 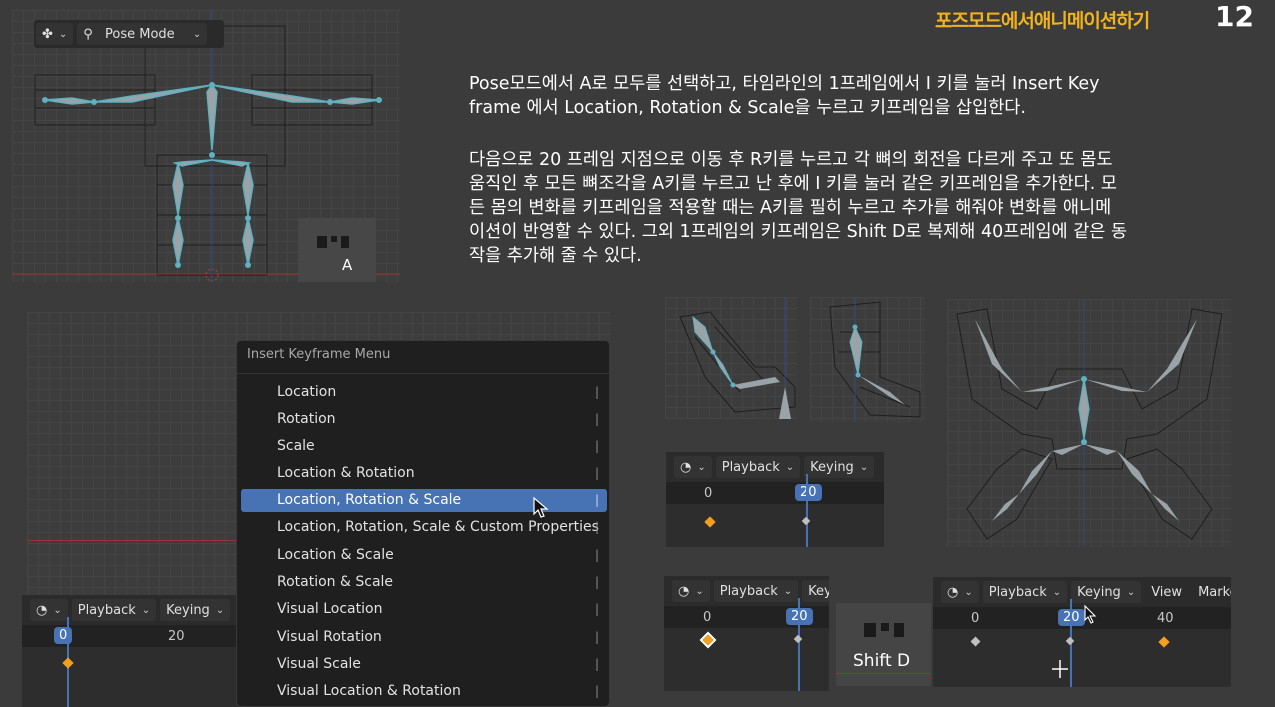 I want to click on menu-item-location-scale: Location & Scale |, so click(x=424, y=555).